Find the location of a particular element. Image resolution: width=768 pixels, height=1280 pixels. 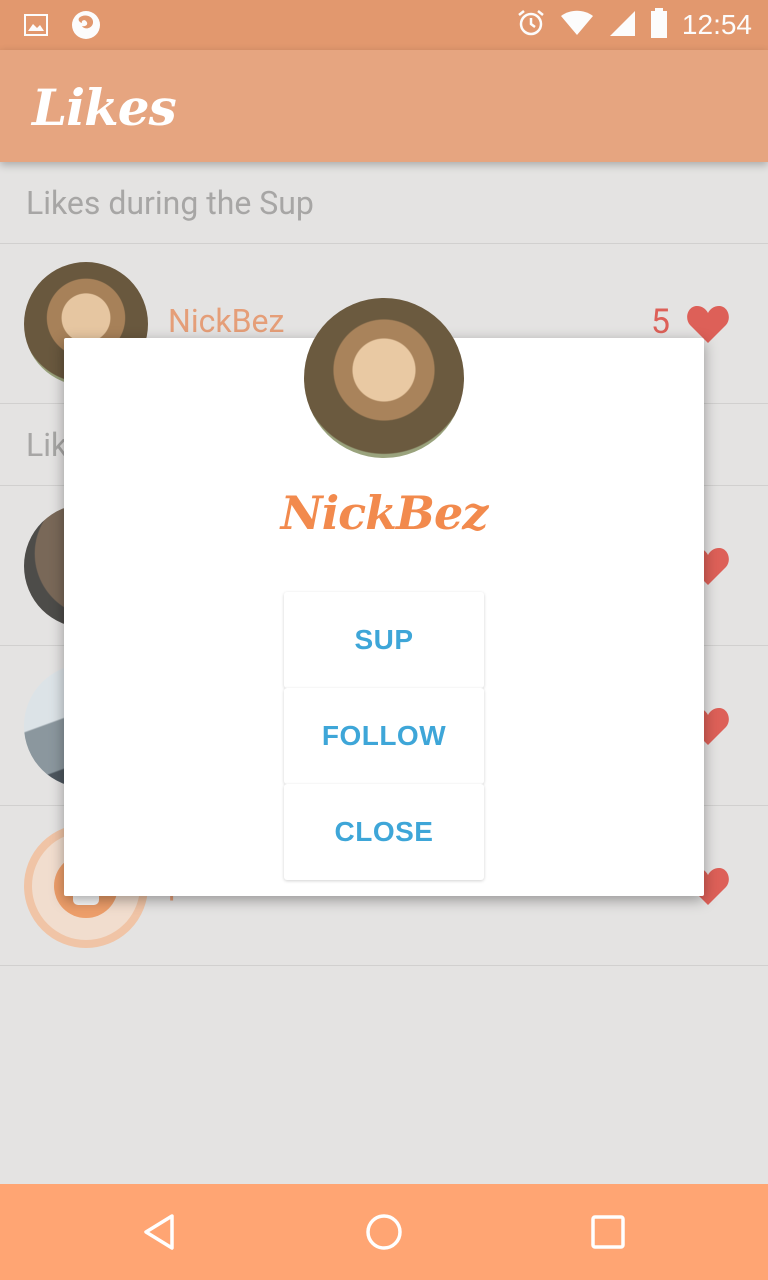

recents-icon is located at coordinates (608, 1232).